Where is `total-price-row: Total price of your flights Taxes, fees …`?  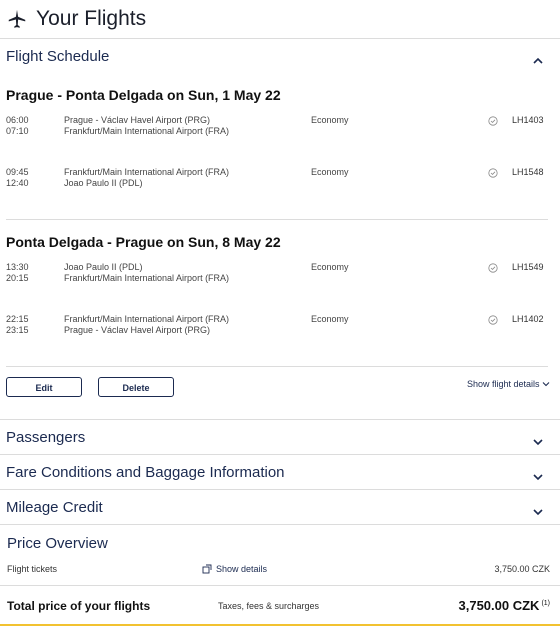 total-price-row: Total price of your flights Taxes, fees … is located at coordinates (280, 606).